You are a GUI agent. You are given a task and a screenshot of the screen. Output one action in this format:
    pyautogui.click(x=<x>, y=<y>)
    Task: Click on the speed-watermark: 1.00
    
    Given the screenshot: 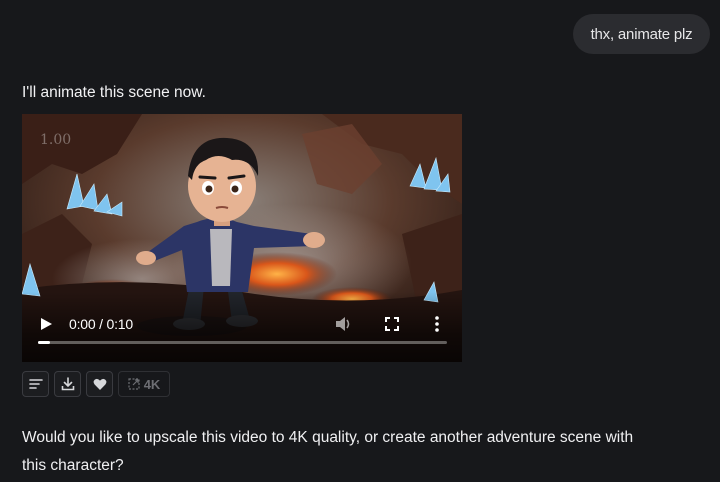 What is the action you would take?
    pyautogui.click(x=56, y=140)
    